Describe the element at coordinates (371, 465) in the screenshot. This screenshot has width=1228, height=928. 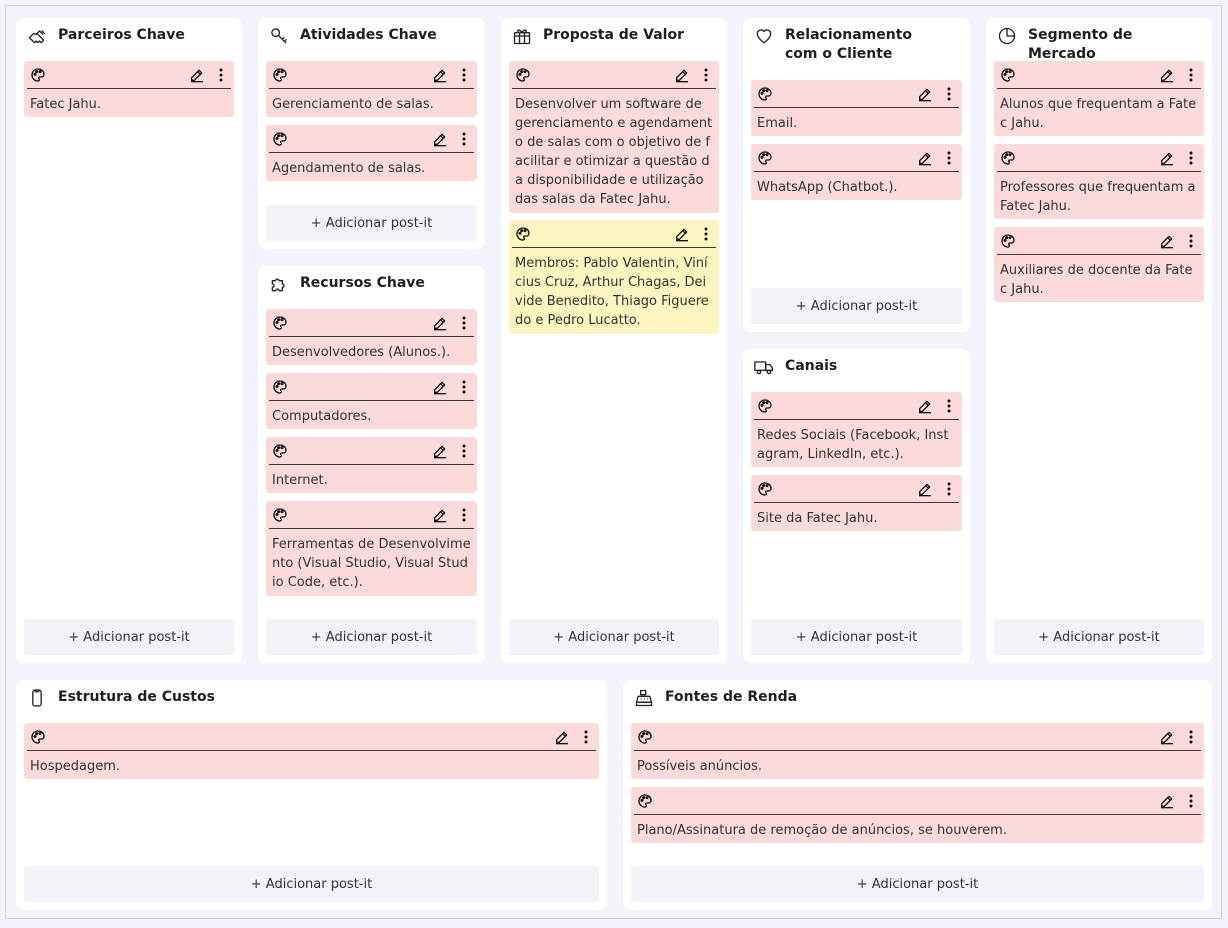
I see `post-it-note: Internet.` at that location.